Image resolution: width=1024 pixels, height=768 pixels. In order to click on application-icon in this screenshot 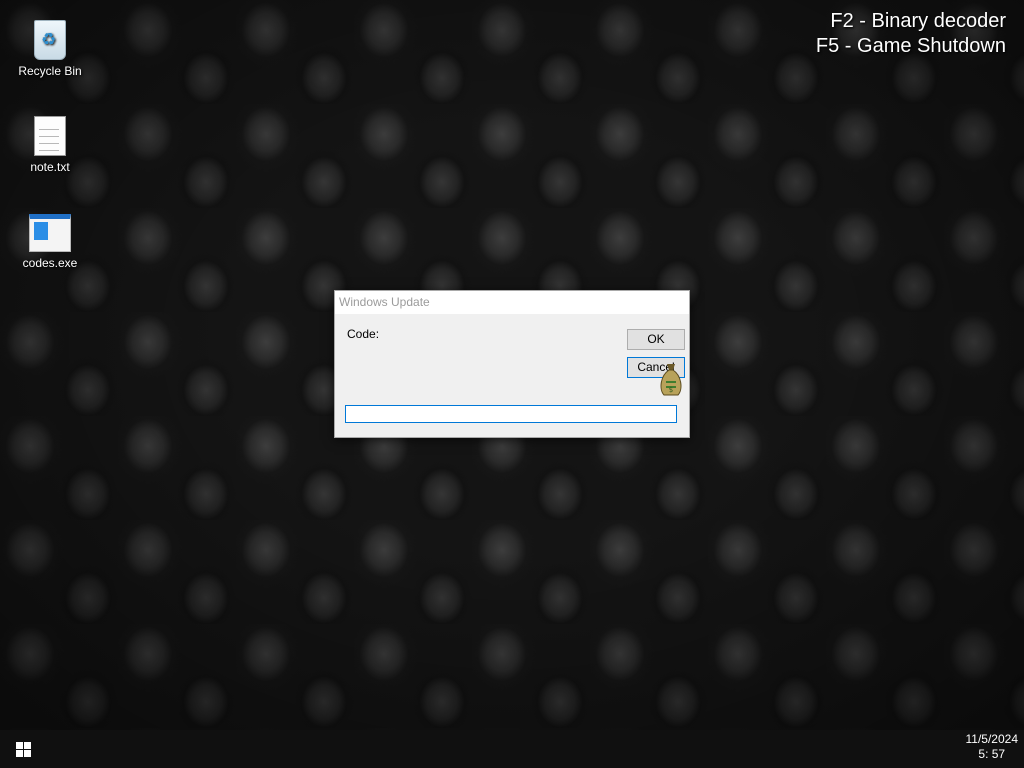, I will do `click(50, 233)`.